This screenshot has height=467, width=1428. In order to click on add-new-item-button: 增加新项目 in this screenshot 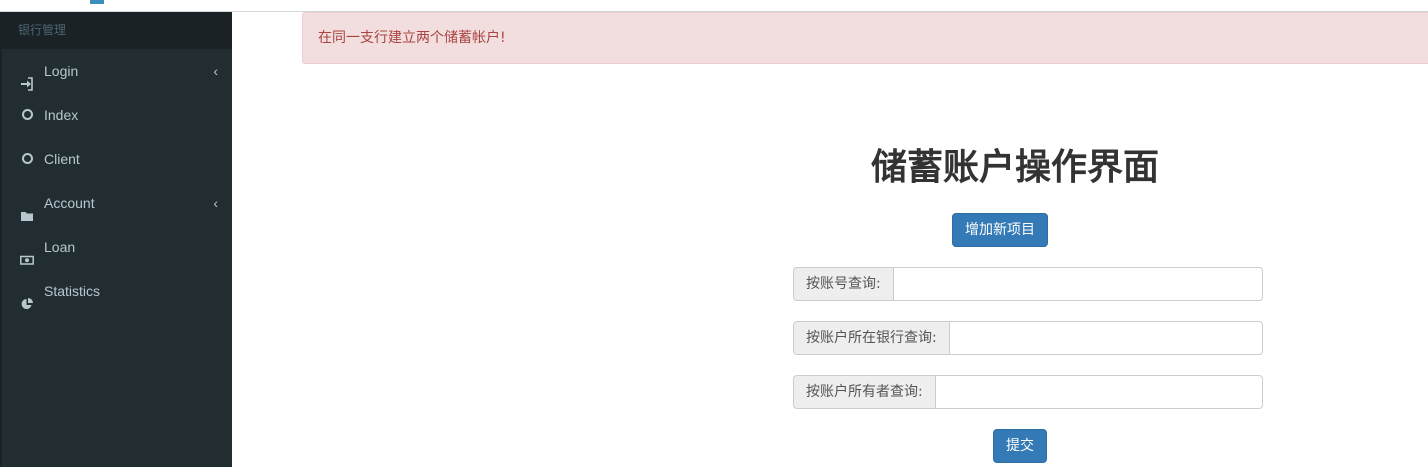, I will do `click(1000, 230)`.